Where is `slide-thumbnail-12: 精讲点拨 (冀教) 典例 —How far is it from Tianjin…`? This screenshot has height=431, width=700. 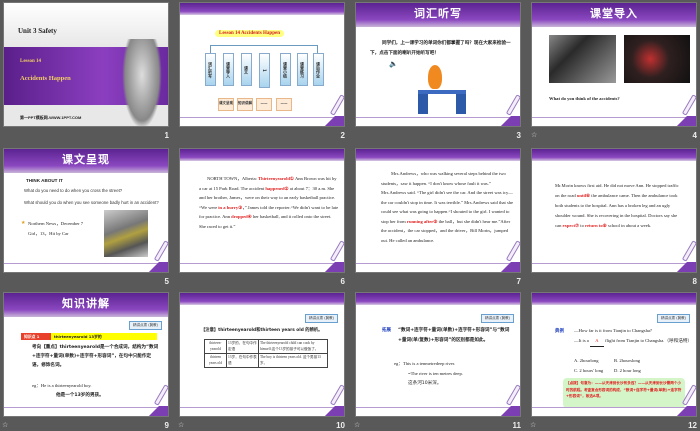
slide-thumbnail-12: 精讲点拨 (冀教) 典例 —How far is it from Tianjin… is located at coordinates (614, 354).